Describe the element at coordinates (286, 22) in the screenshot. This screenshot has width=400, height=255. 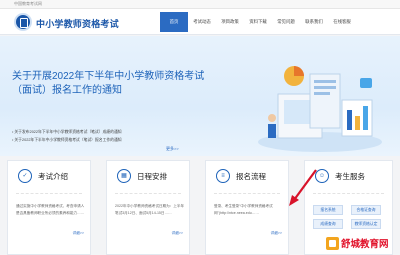
I see `nav-faq: 常见问题` at that location.